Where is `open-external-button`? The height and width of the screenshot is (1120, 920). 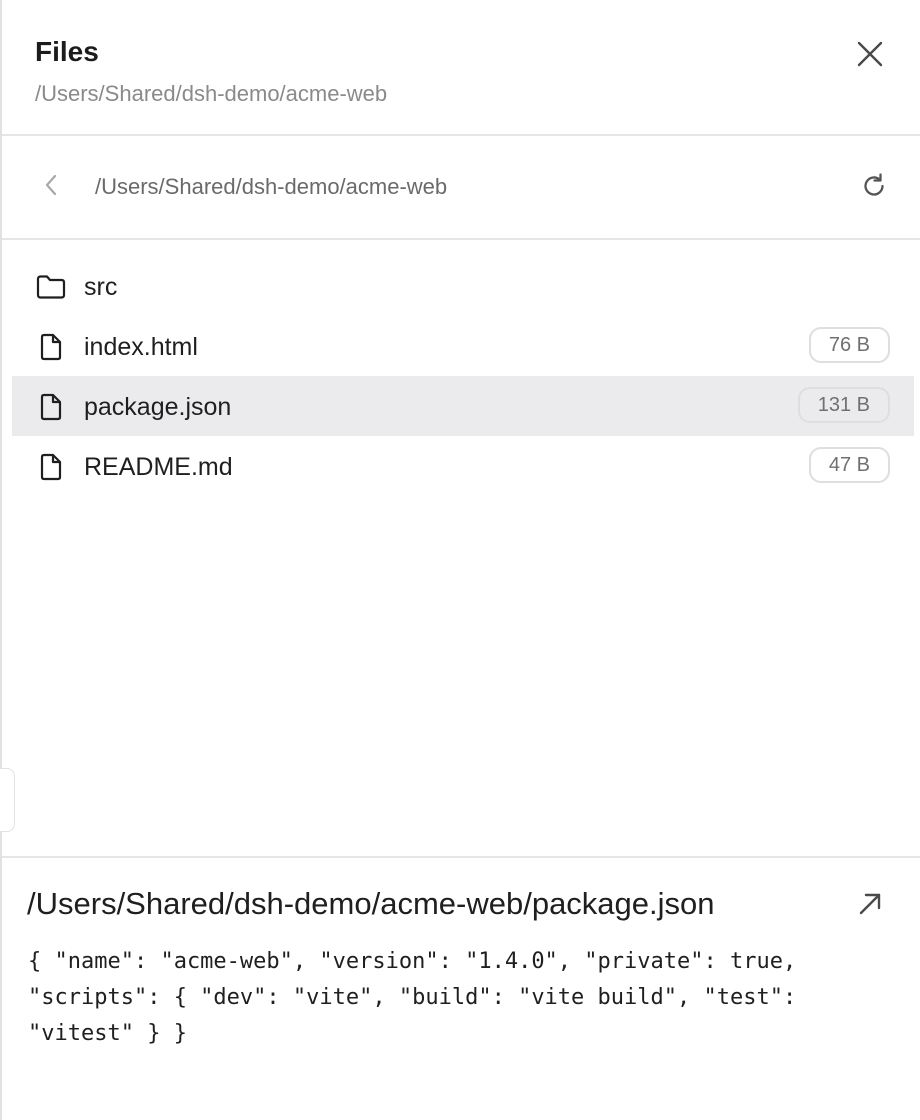
open-external-button is located at coordinates (870, 906).